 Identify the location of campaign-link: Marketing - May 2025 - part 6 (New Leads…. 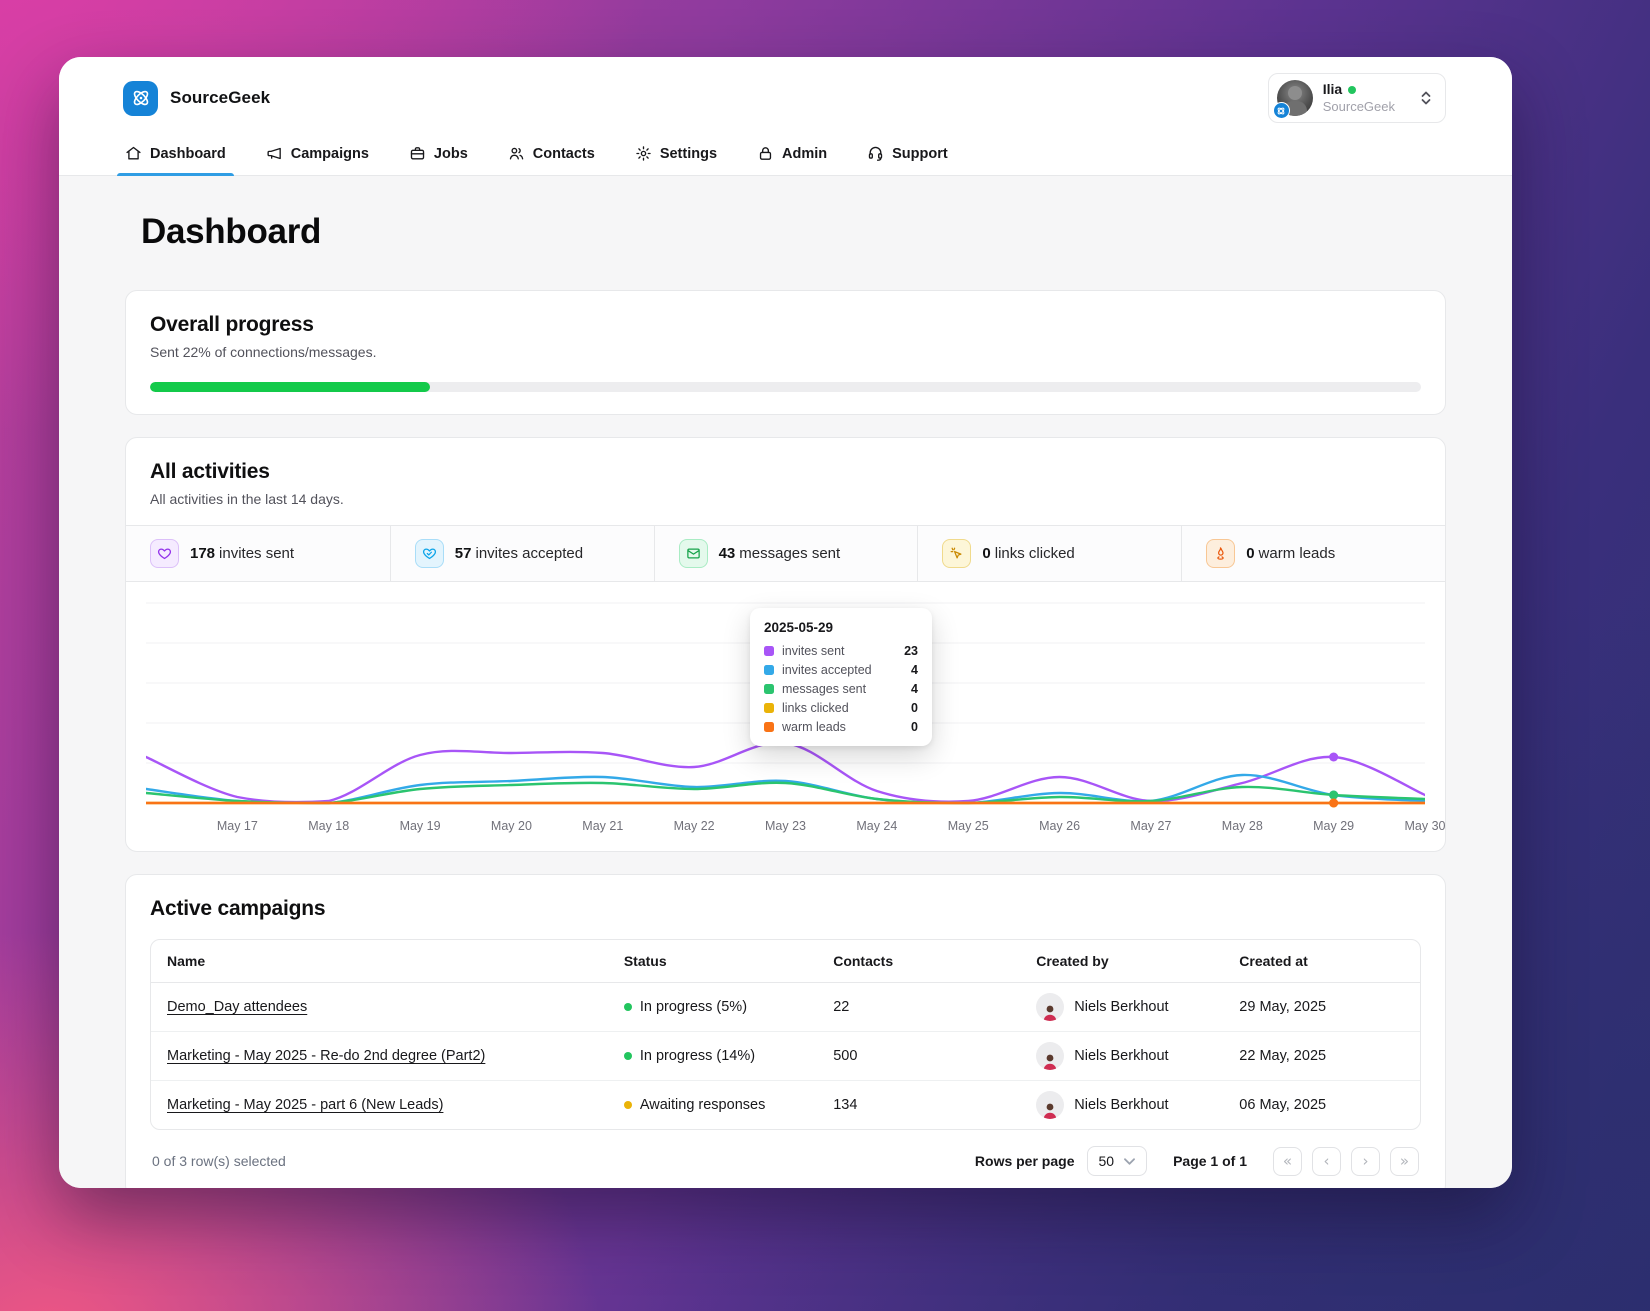
(305, 1105).